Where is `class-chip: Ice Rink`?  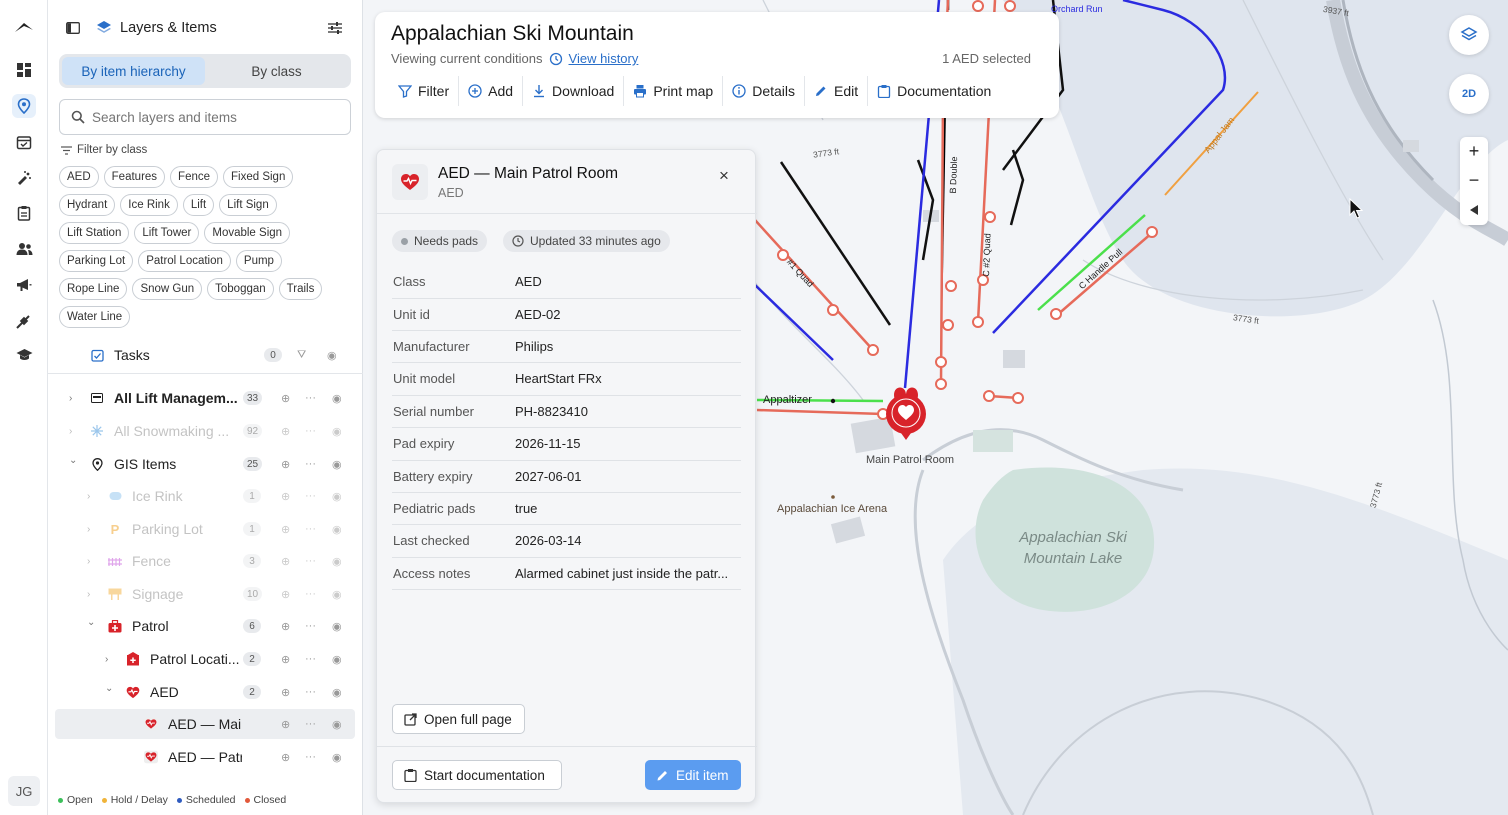
class-chip: Ice Rink is located at coordinates (149, 205).